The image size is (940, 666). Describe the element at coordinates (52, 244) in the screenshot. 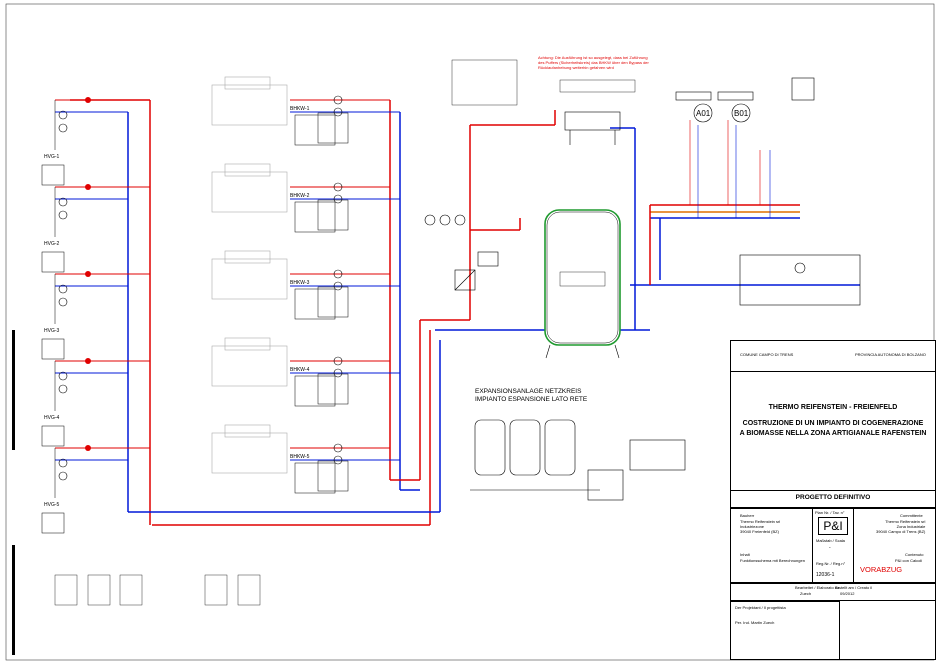

I see `hvg-tag-2: HVG-2` at that location.